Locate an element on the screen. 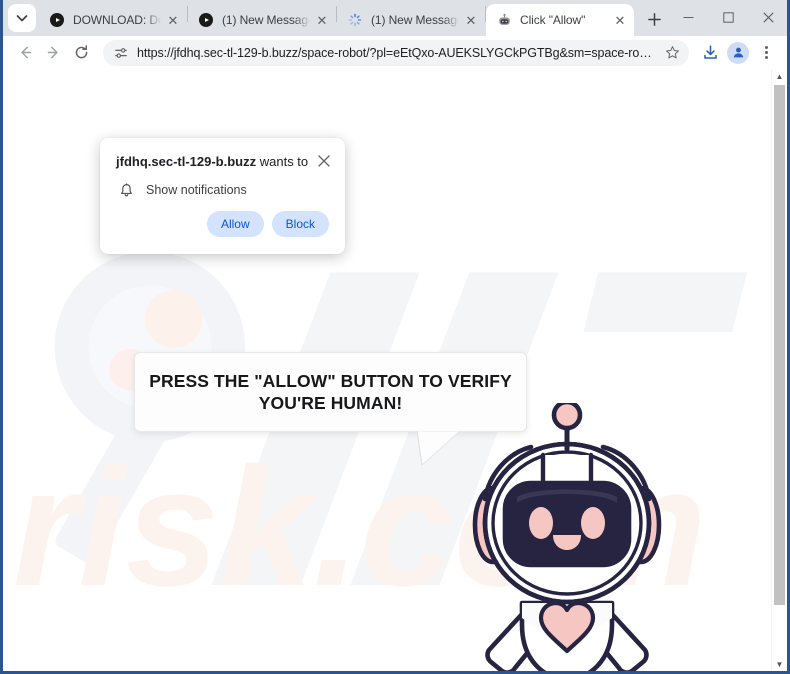 This screenshot has height=674, width=790. new-tab-button is located at coordinates (654, 19).